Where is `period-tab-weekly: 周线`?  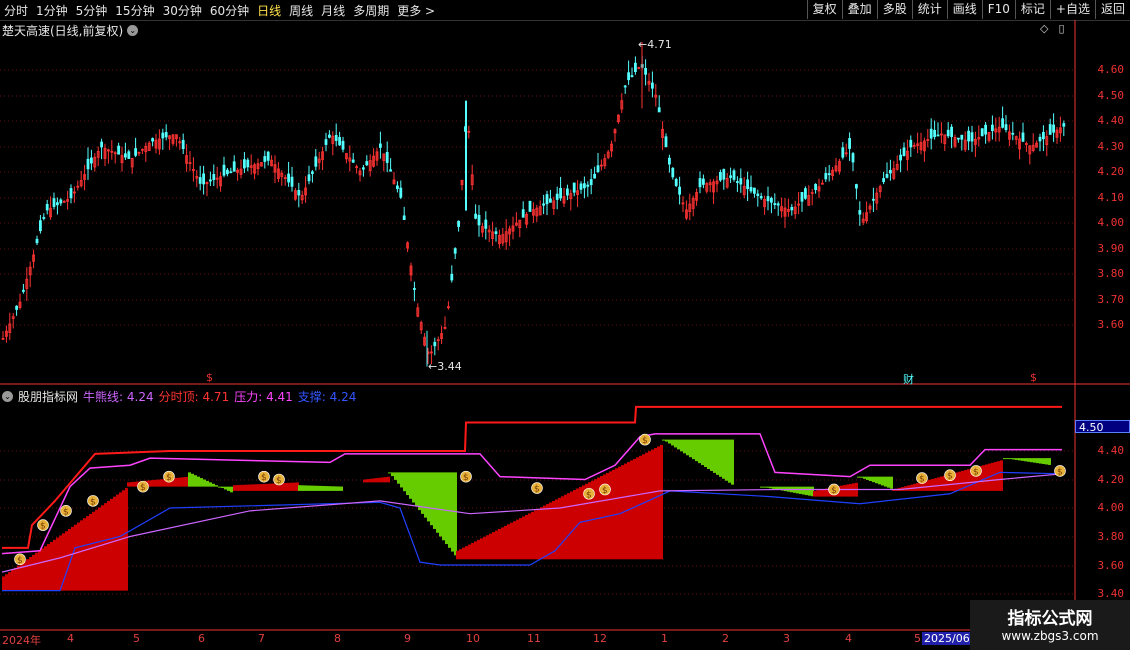 period-tab-weekly: 周线 is located at coordinates (301, 10).